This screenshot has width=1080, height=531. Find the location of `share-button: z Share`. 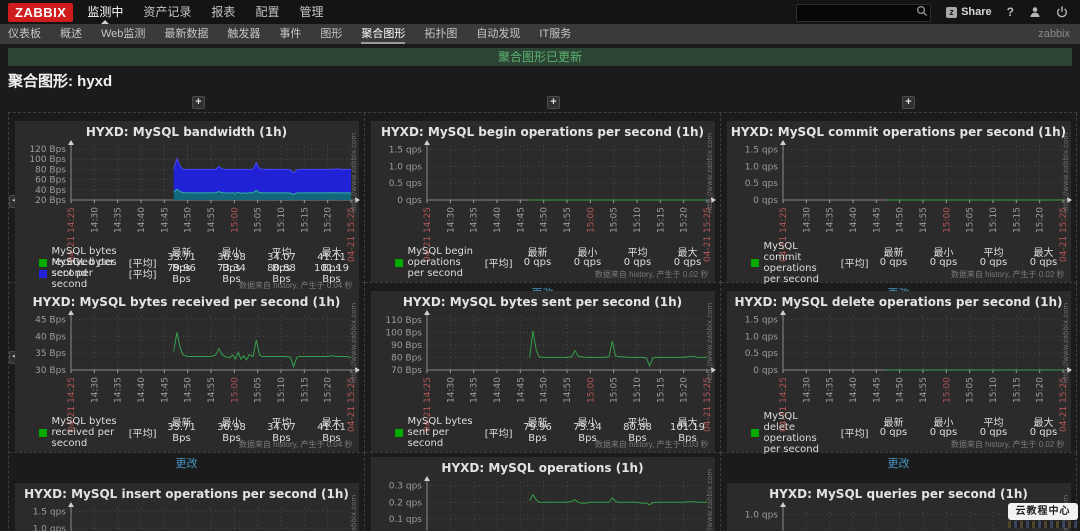

share-button: z Share is located at coordinates (969, 12).